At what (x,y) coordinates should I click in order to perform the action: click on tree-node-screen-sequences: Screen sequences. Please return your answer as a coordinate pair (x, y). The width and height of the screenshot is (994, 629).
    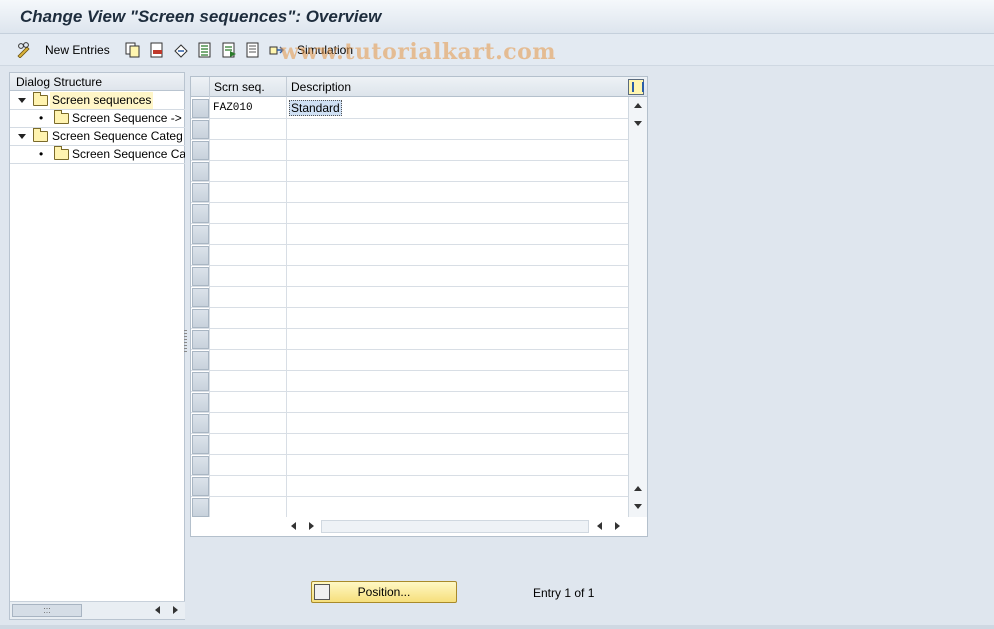
    Looking at the image, I should click on (97, 101).